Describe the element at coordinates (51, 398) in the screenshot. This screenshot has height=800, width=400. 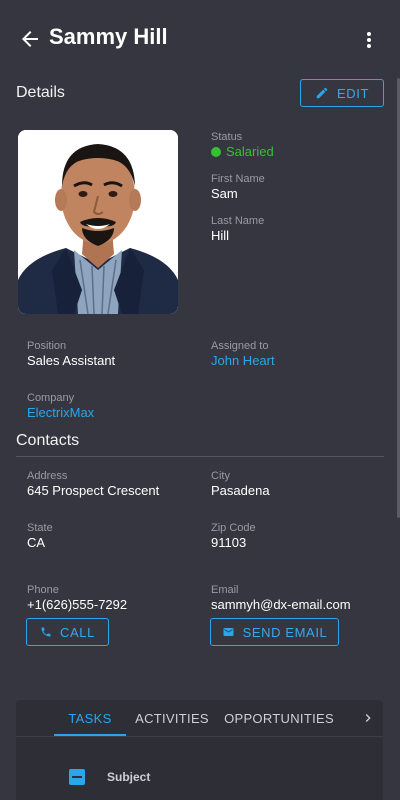
I see `company-label: Company` at that location.